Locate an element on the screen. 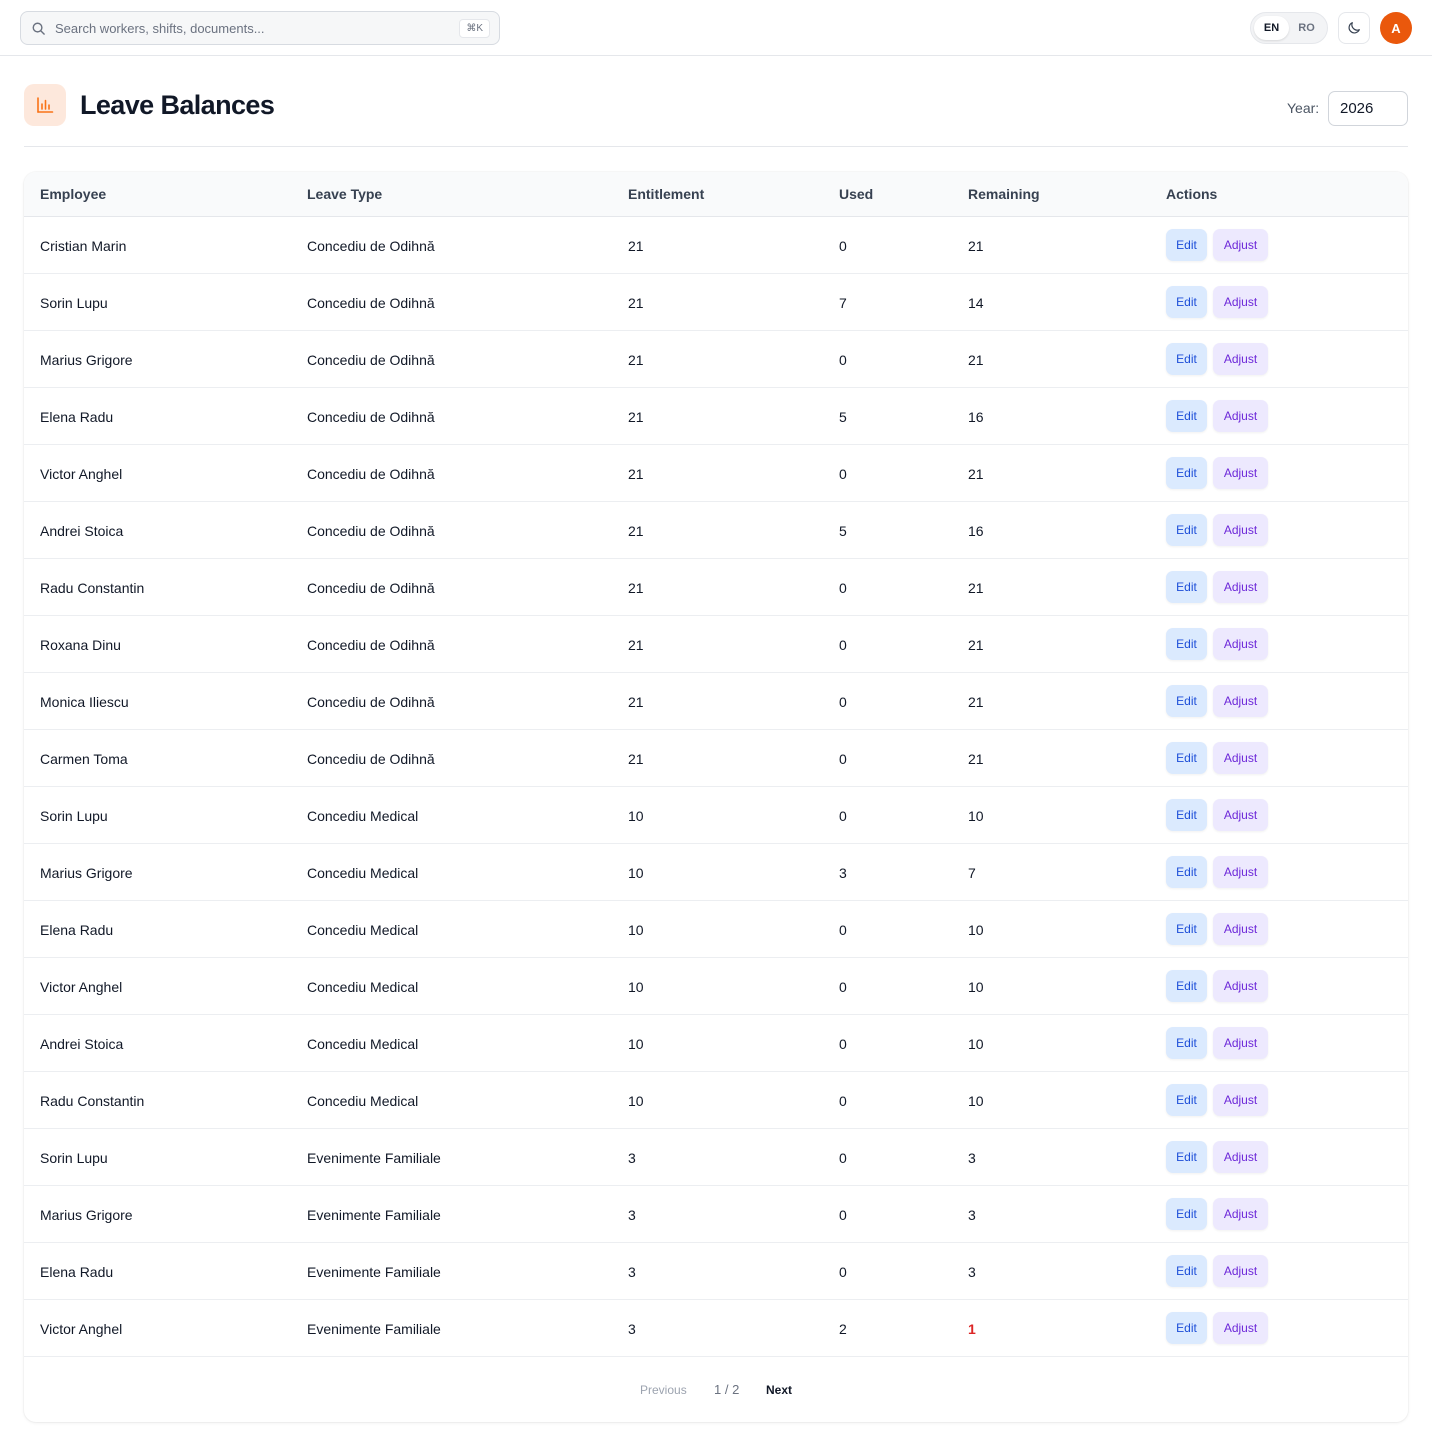 Image resolution: width=1432 pixels, height=1446 pixels. remaining-cell: 1 is located at coordinates (972, 1329).